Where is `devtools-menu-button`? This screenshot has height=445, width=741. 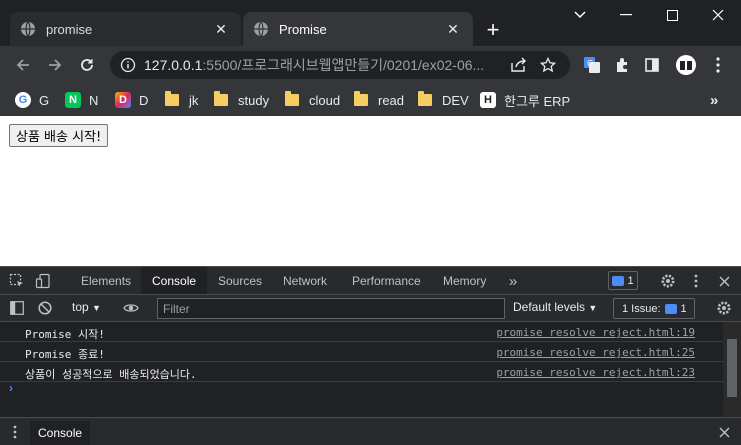
devtools-menu-button is located at coordinates (696, 281).